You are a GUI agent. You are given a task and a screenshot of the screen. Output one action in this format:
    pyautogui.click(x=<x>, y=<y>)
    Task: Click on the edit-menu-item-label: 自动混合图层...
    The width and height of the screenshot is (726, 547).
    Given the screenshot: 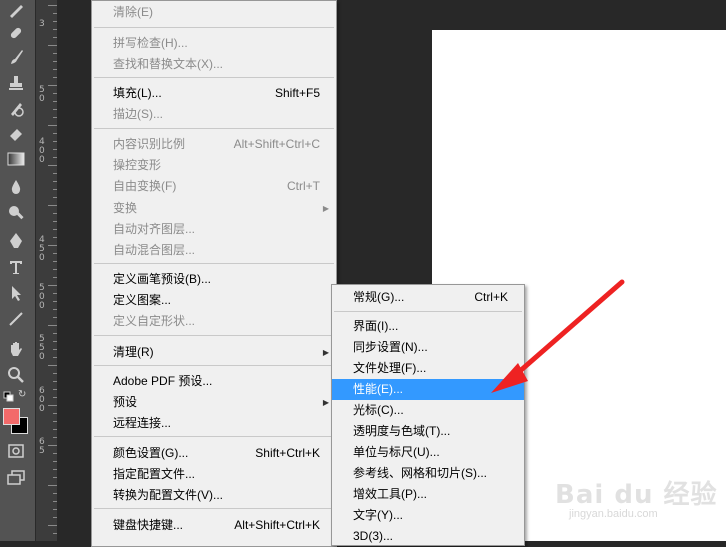 What is the action you would take?
    pyautogui.click(x=154, y=250)
    